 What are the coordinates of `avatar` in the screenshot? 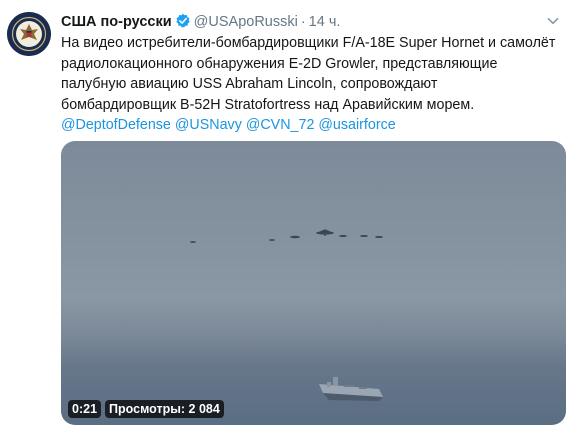 It's located at (29, 34).